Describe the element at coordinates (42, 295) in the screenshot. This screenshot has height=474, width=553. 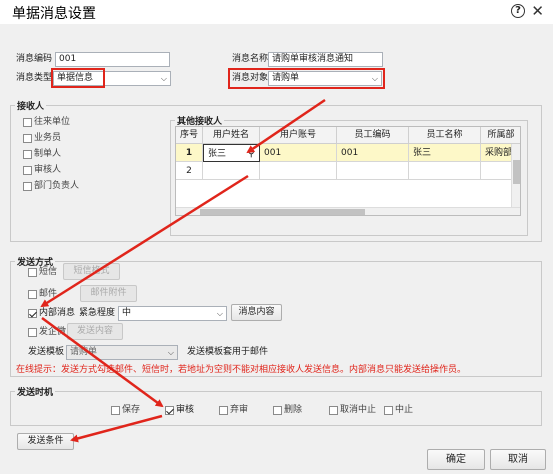
I see `mail-option: 邮件` at that location.